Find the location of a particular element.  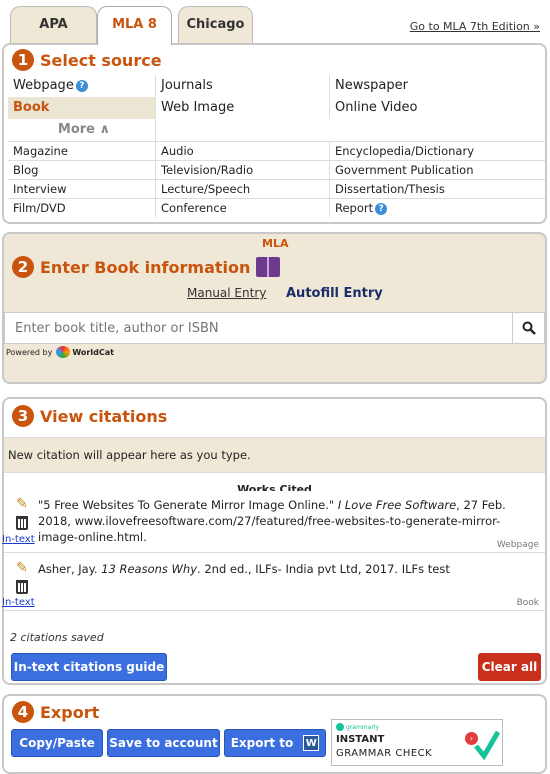

source-lecture-speech: Lecture/Speech is located at coordinates (243, 189).